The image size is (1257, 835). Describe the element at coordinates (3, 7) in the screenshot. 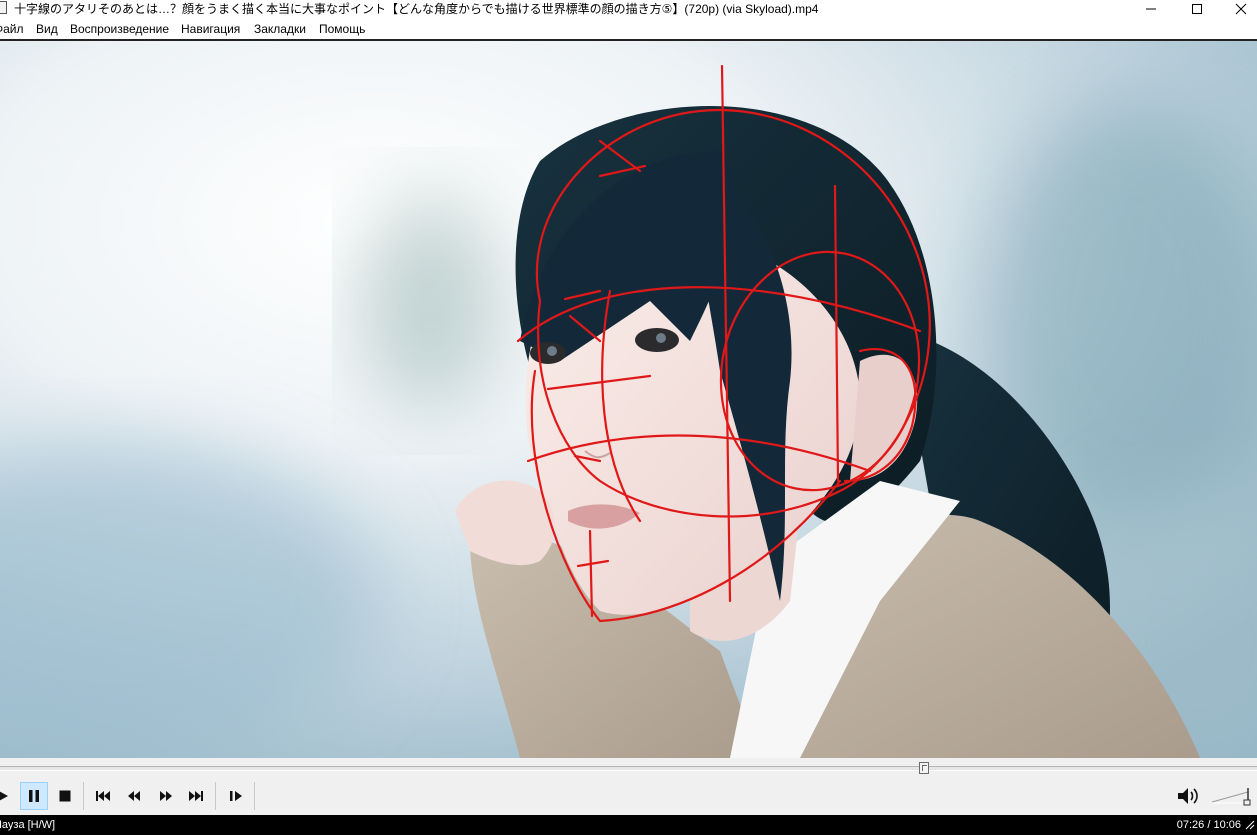

I see `app-icon` at that location.